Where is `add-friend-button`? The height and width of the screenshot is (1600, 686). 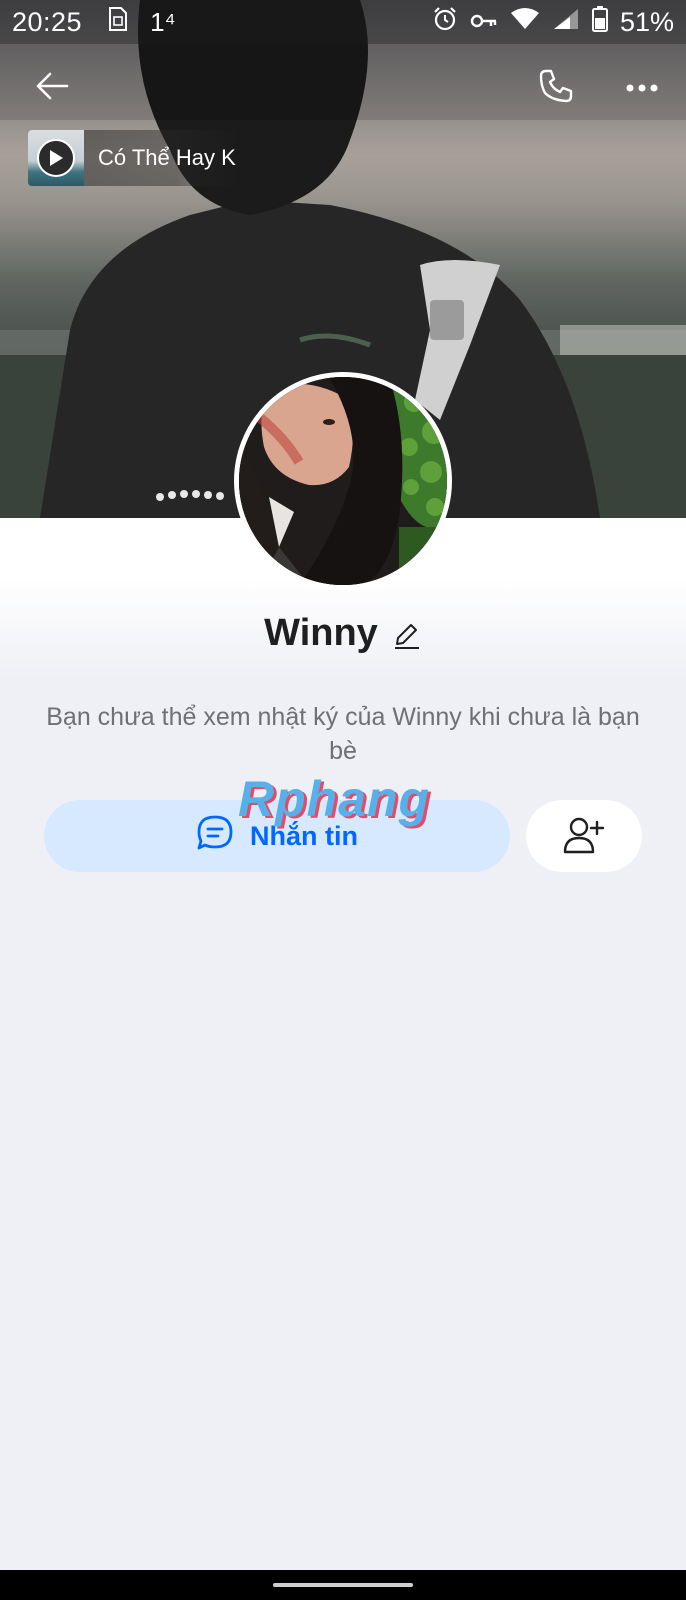 add-friend-button is located at coordinates (584, 836).